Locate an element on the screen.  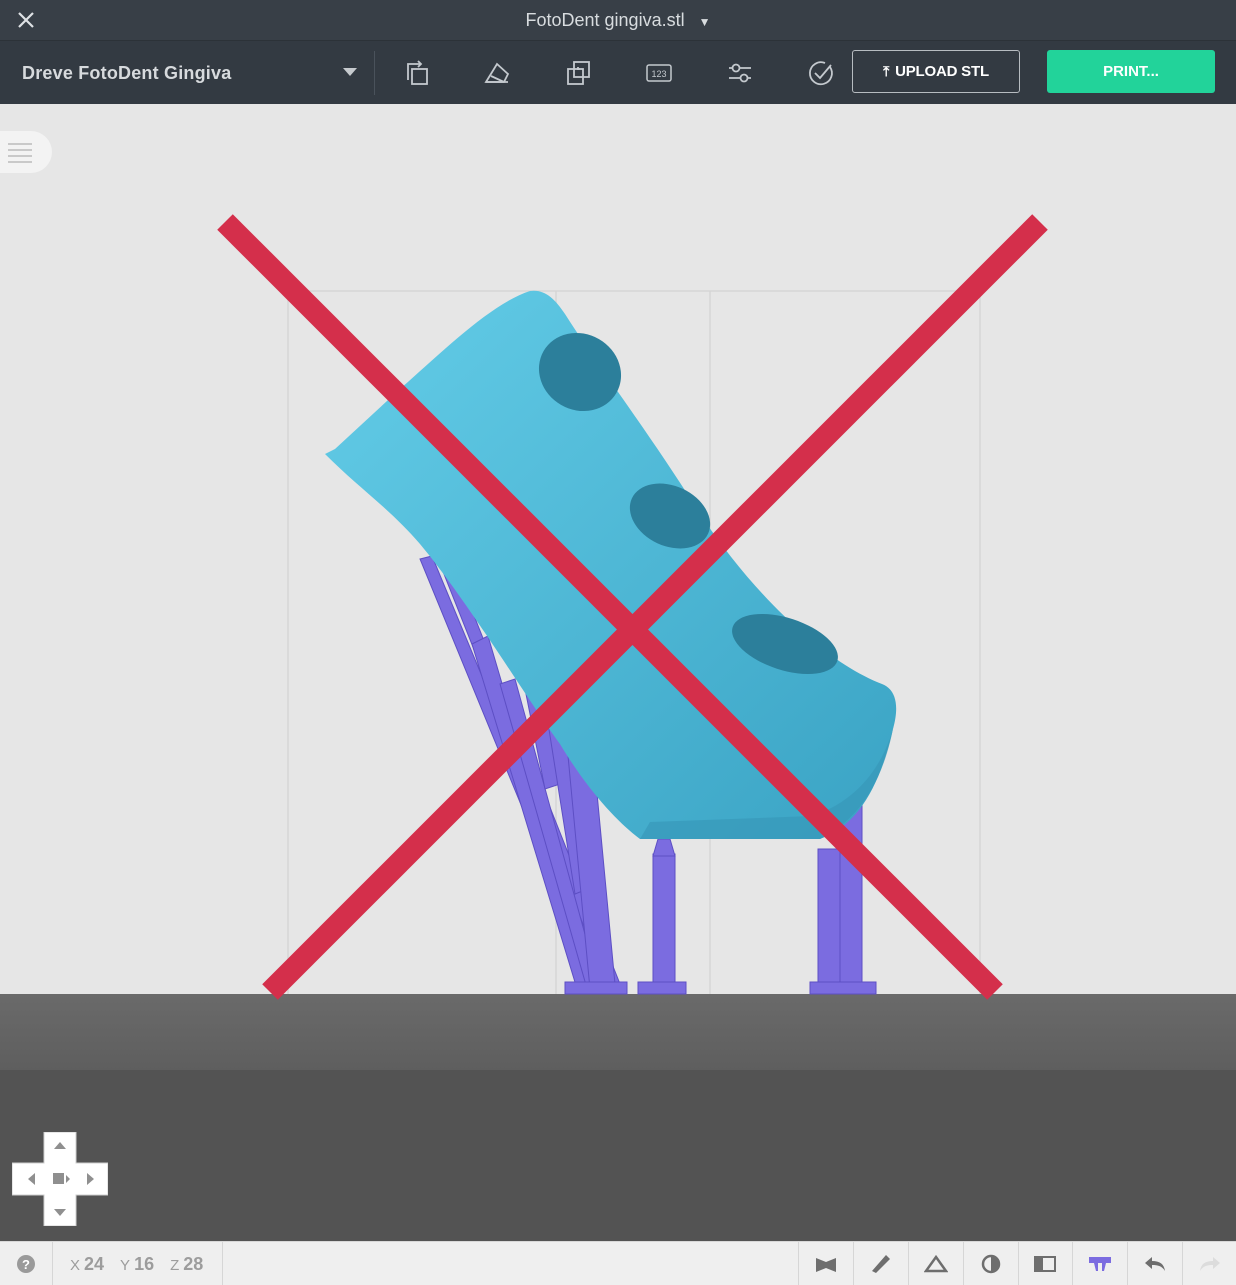
upload-stl-label: UPLOAD STL is located at coordinates (942, 71).